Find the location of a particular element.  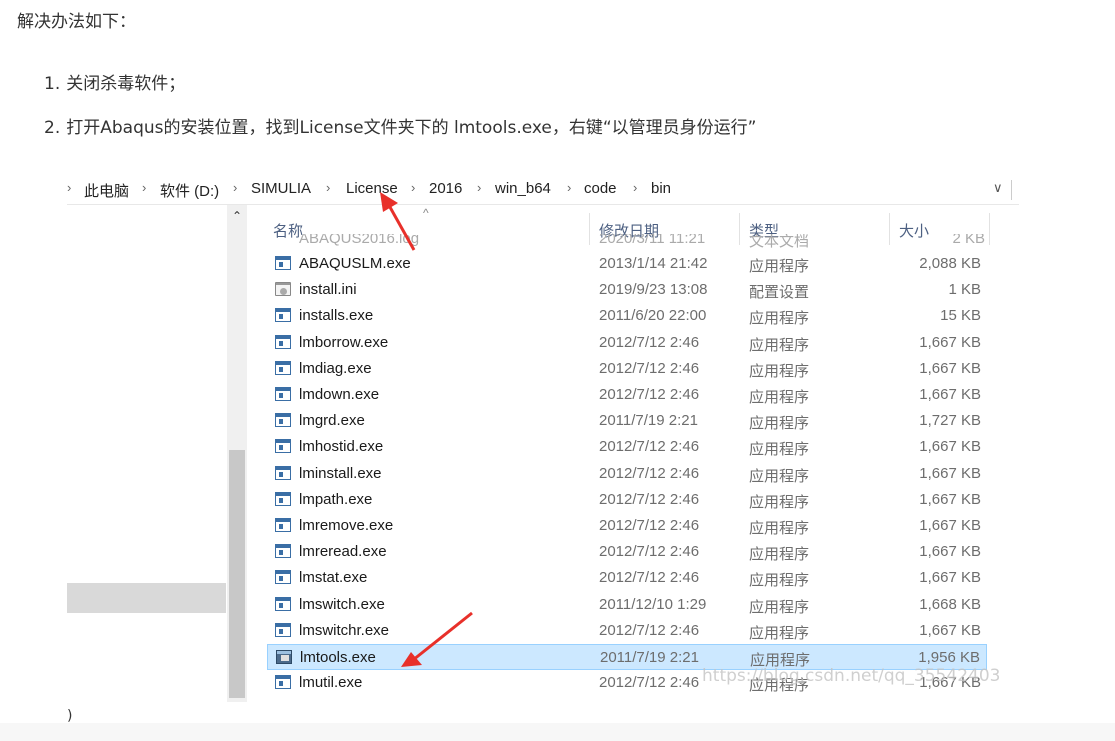

step-1: 1. 关闭杀毒软件； is located at coordinates (400, 92).